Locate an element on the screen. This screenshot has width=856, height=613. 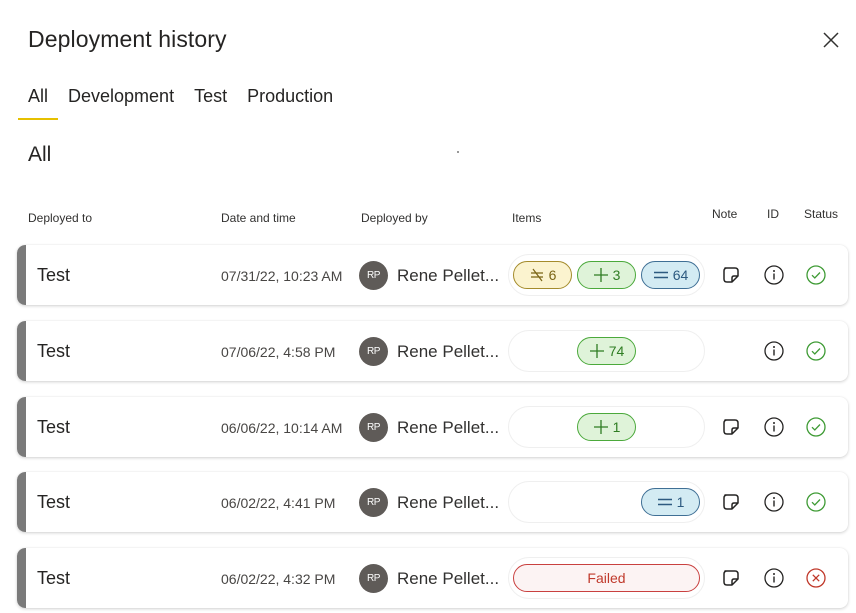
close-button is located at coordinates (831, 40).